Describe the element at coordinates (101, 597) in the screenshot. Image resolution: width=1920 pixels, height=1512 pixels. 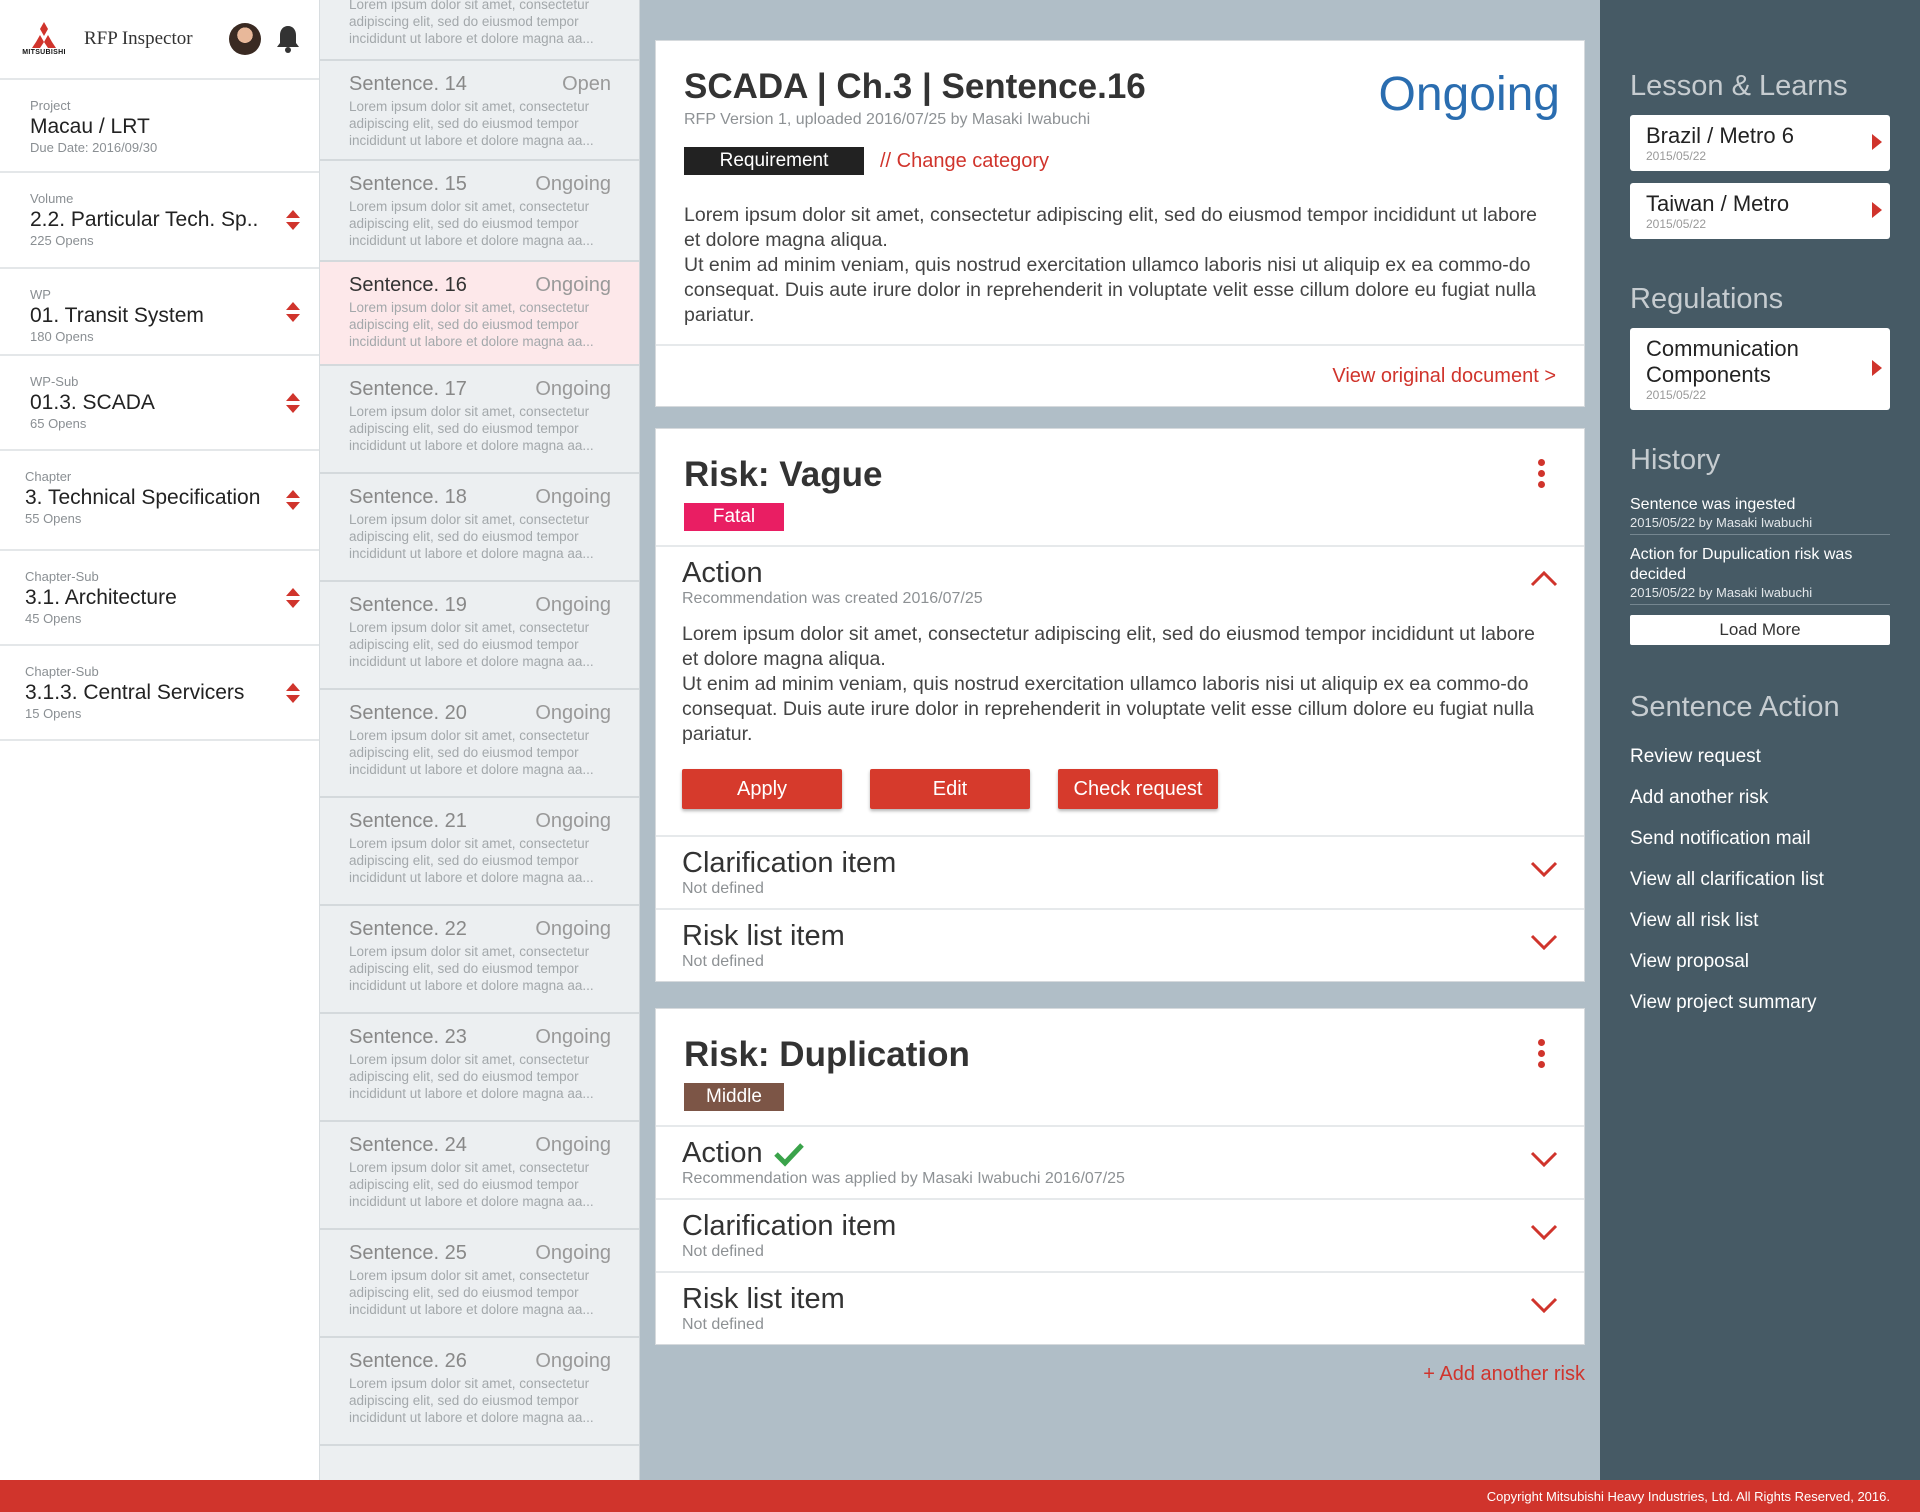
I see `nav-value: 3.1. Architecture` at that location.